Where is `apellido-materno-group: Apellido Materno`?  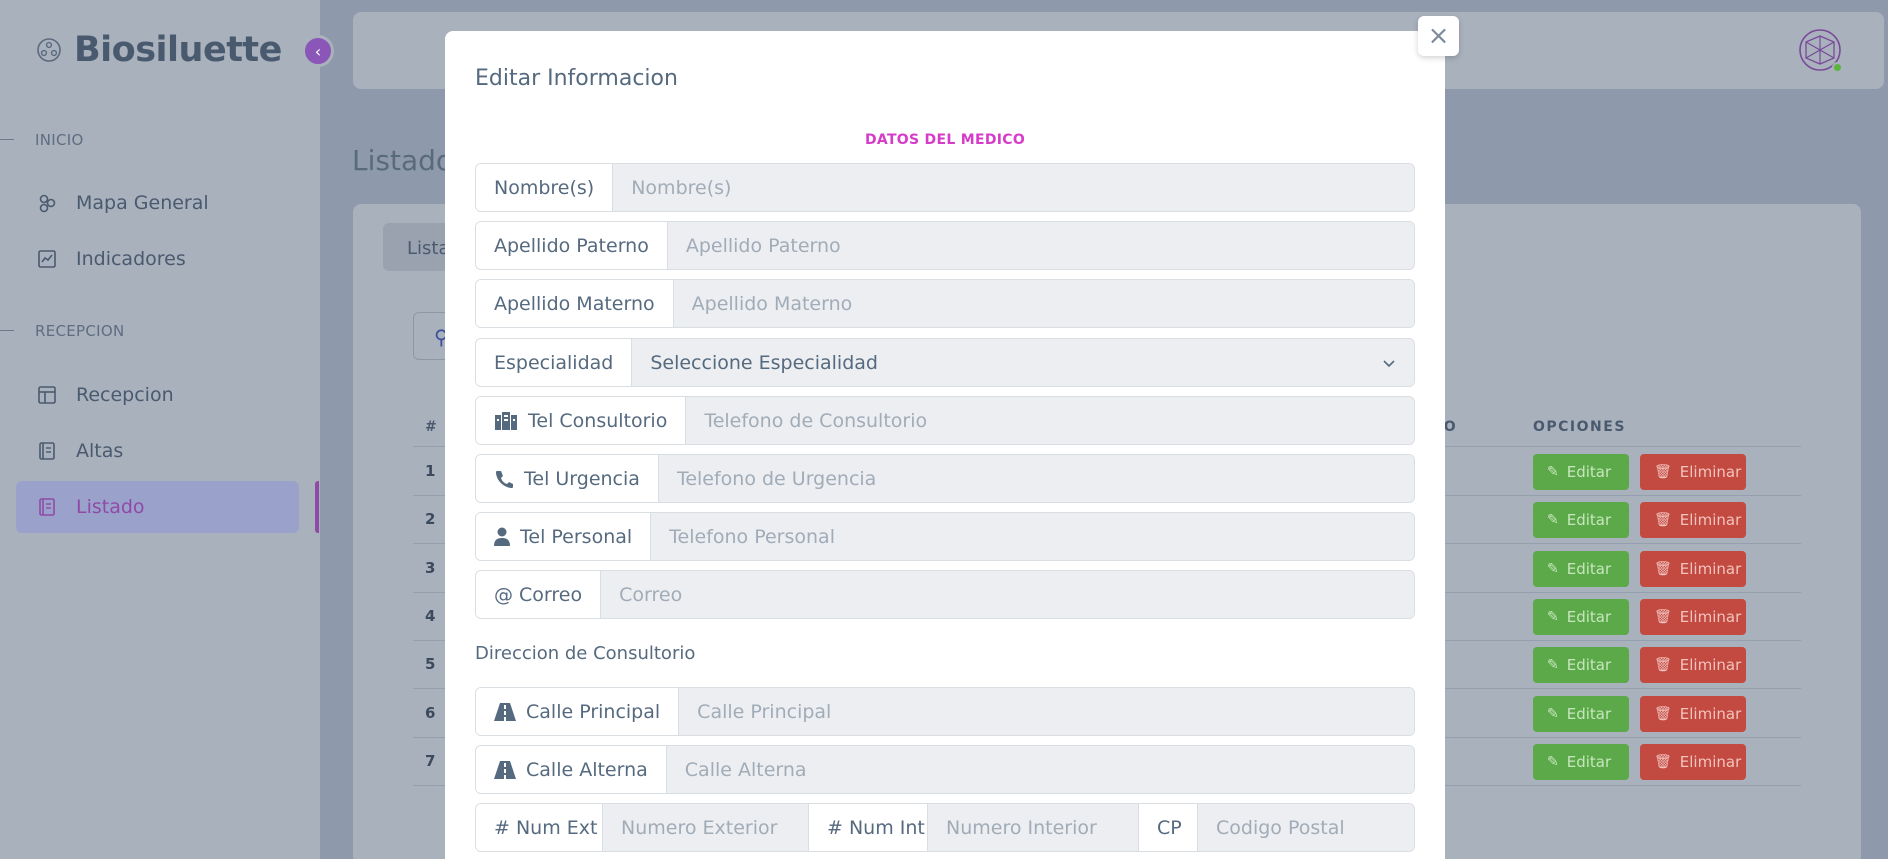
apellido-materno-group: Apellido Materno is located at coordinates (945, 303).